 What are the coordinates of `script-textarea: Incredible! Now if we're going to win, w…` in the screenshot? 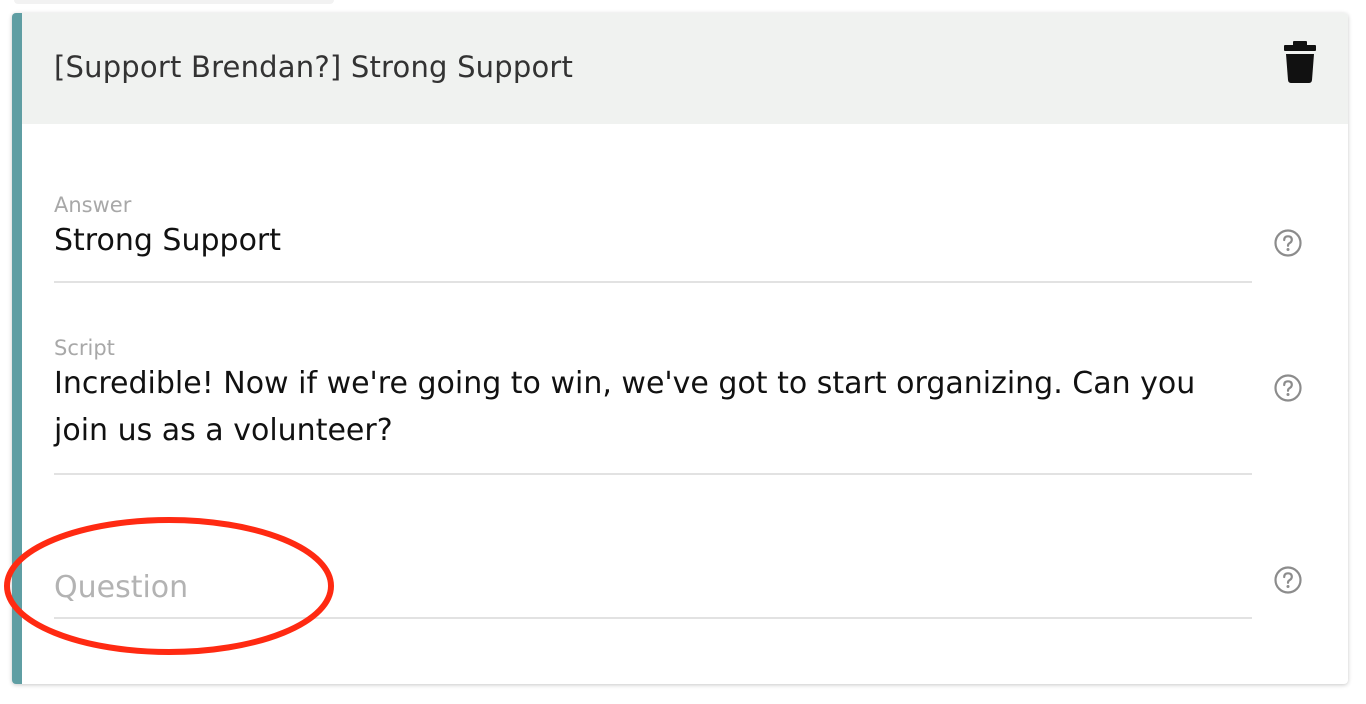 It's located at (650, 407).